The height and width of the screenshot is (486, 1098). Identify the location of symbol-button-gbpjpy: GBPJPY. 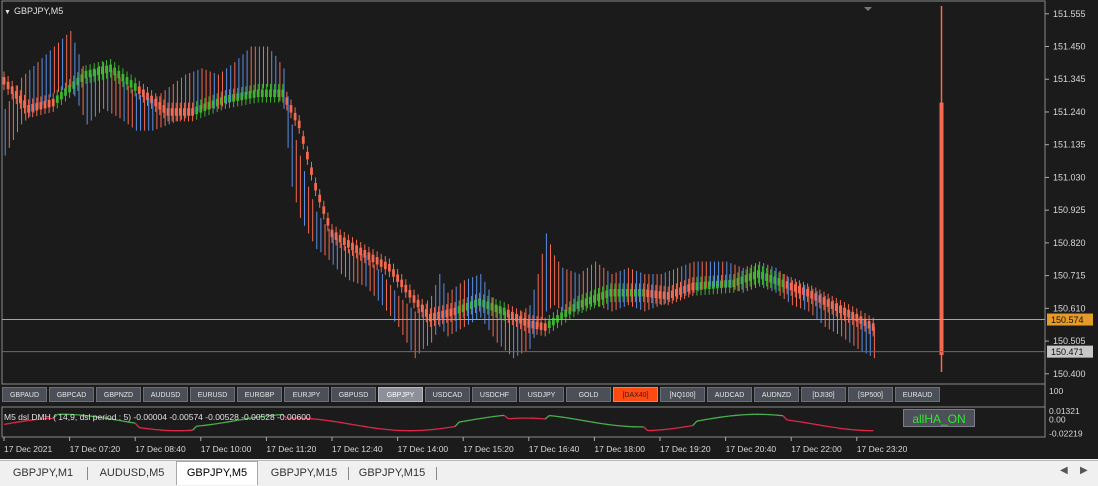
(400, 394).